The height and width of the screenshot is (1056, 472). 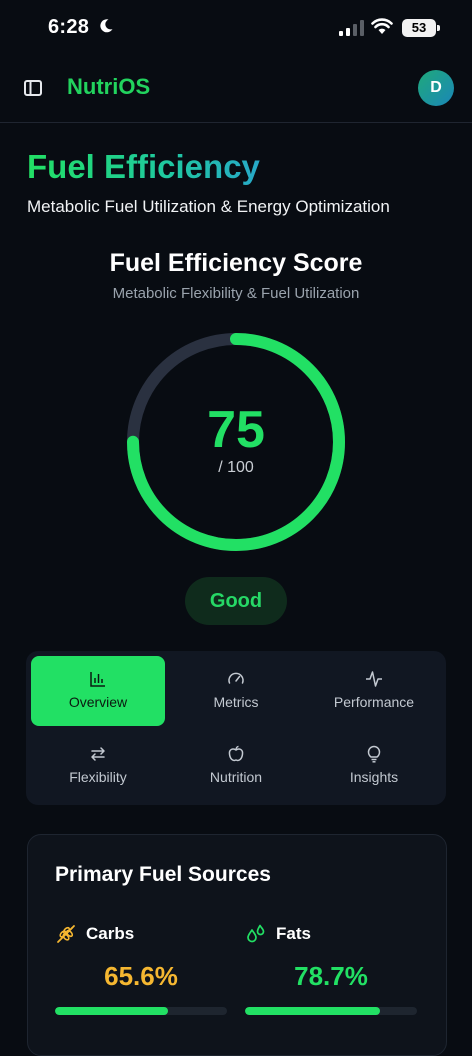 What do you see at coordinates (236, 691) in the screenshot?
I see `tab-metrics: Metrics` at bounding box center [236, 691].